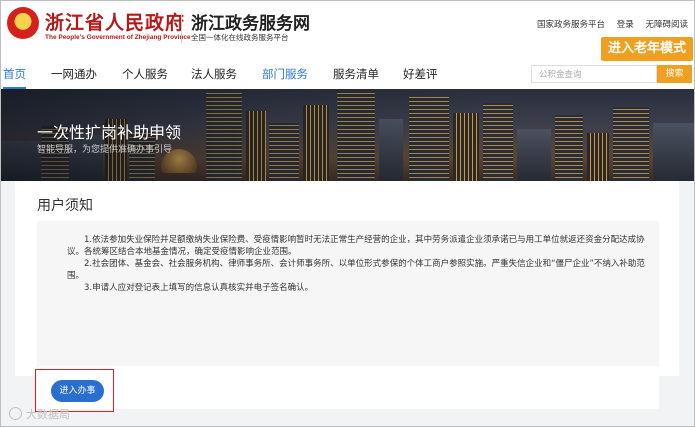 Image resolution: width=695 pixels, height=427 pixels. What do you see at coordinates (647, 49) in the screenshot?
I see `elder-mode-button: 进入老年模式` at bounding box center [647, 49].